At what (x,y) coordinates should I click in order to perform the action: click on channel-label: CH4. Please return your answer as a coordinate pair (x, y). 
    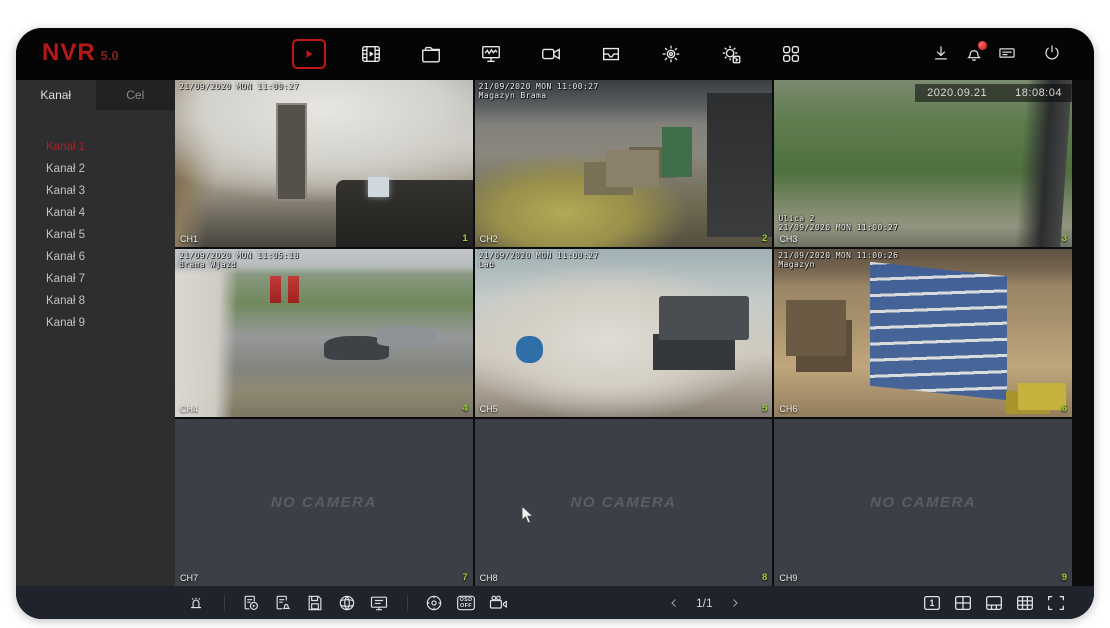
    Looking at the image, I should click on (189, 408).